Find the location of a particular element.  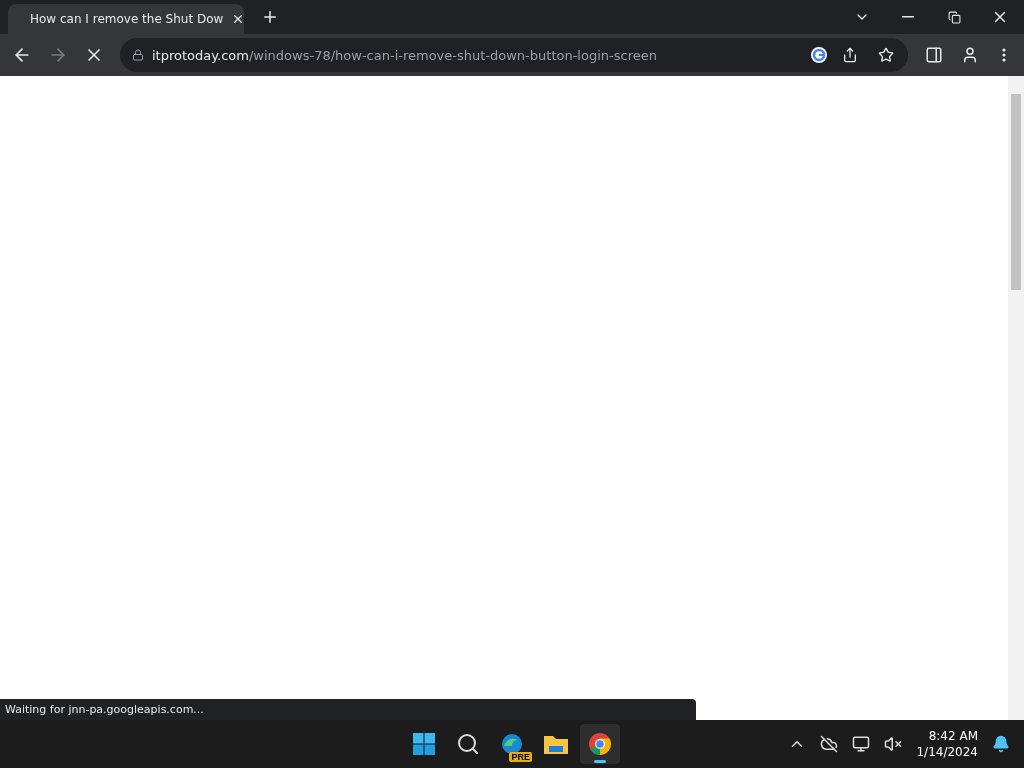

plus-icon is located at coordinates (270, 17).